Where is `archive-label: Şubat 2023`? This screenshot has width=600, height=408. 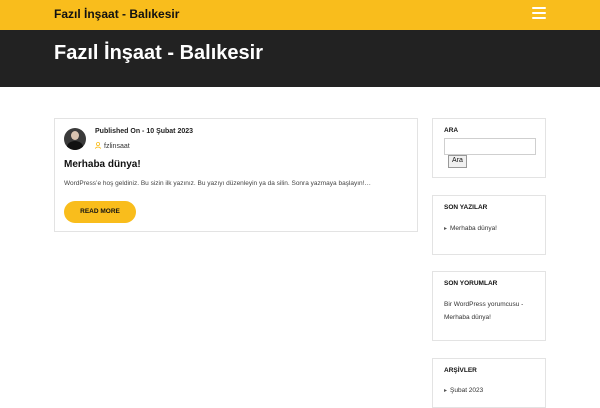 archive-label: Şubat 2023 is located at coordinates (466, 390).